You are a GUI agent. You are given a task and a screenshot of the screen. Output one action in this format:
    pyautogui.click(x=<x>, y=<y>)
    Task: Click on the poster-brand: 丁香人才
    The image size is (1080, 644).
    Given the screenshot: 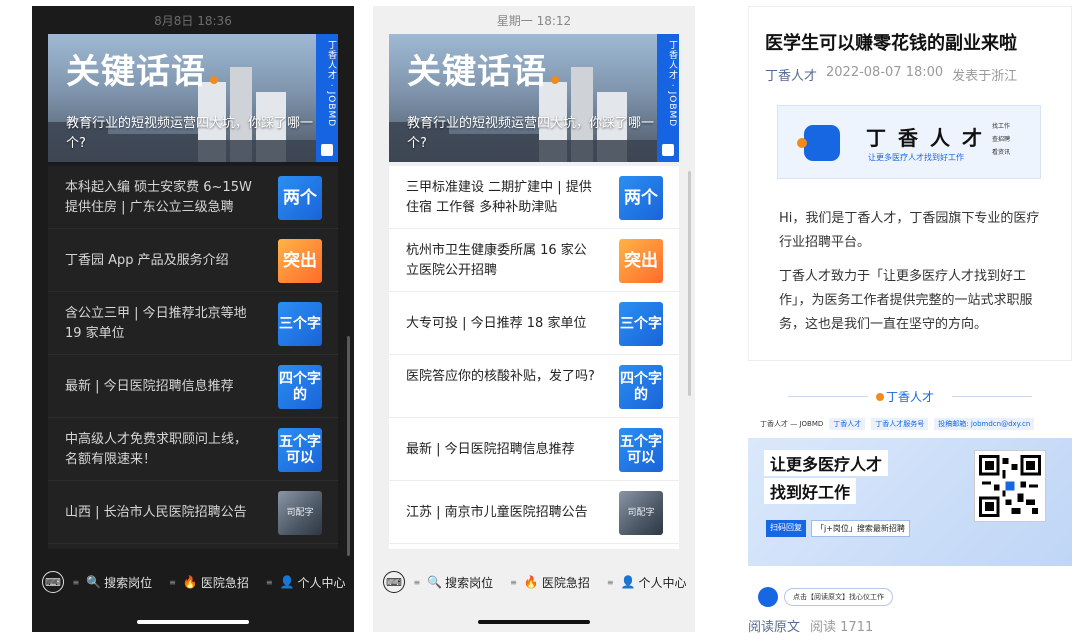 What is the action you would take?
    pyautogui.click(x=905, y=396)
    